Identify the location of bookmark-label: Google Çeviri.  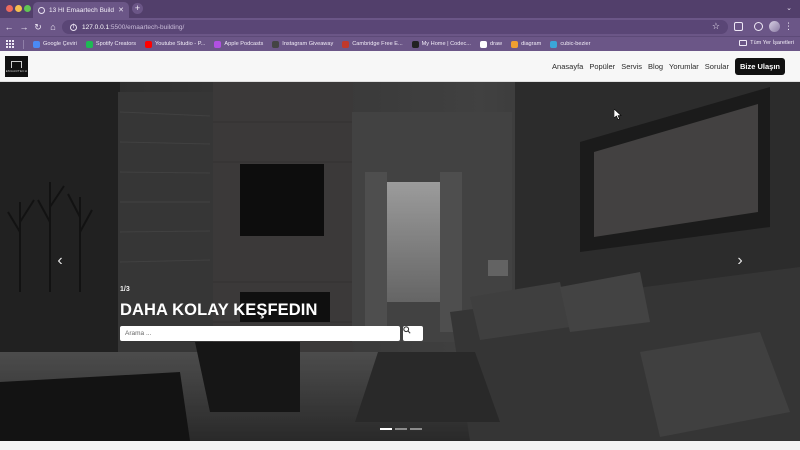
(60, 44).